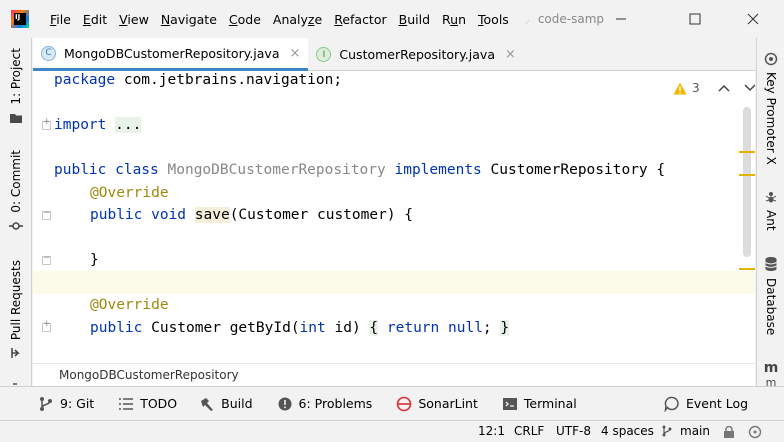  I want to click on commit-tab-label: 0: Commit, so click(16, 181).